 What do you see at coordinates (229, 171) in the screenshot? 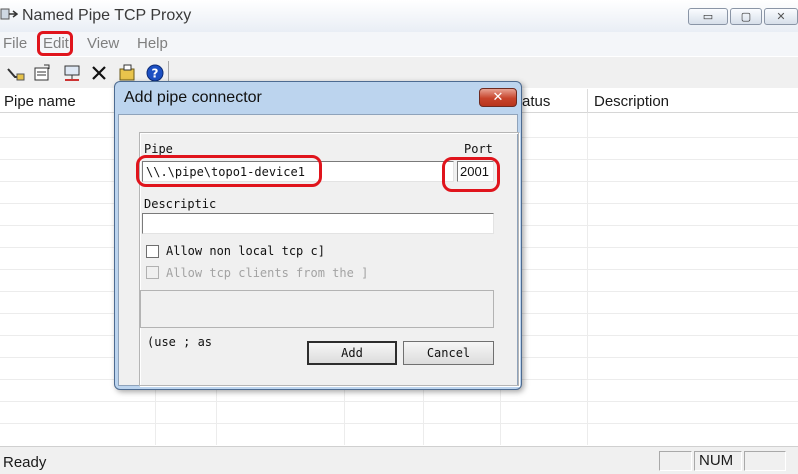
I see `pipe-highlight-annotation` at bounding box center [229, 171].